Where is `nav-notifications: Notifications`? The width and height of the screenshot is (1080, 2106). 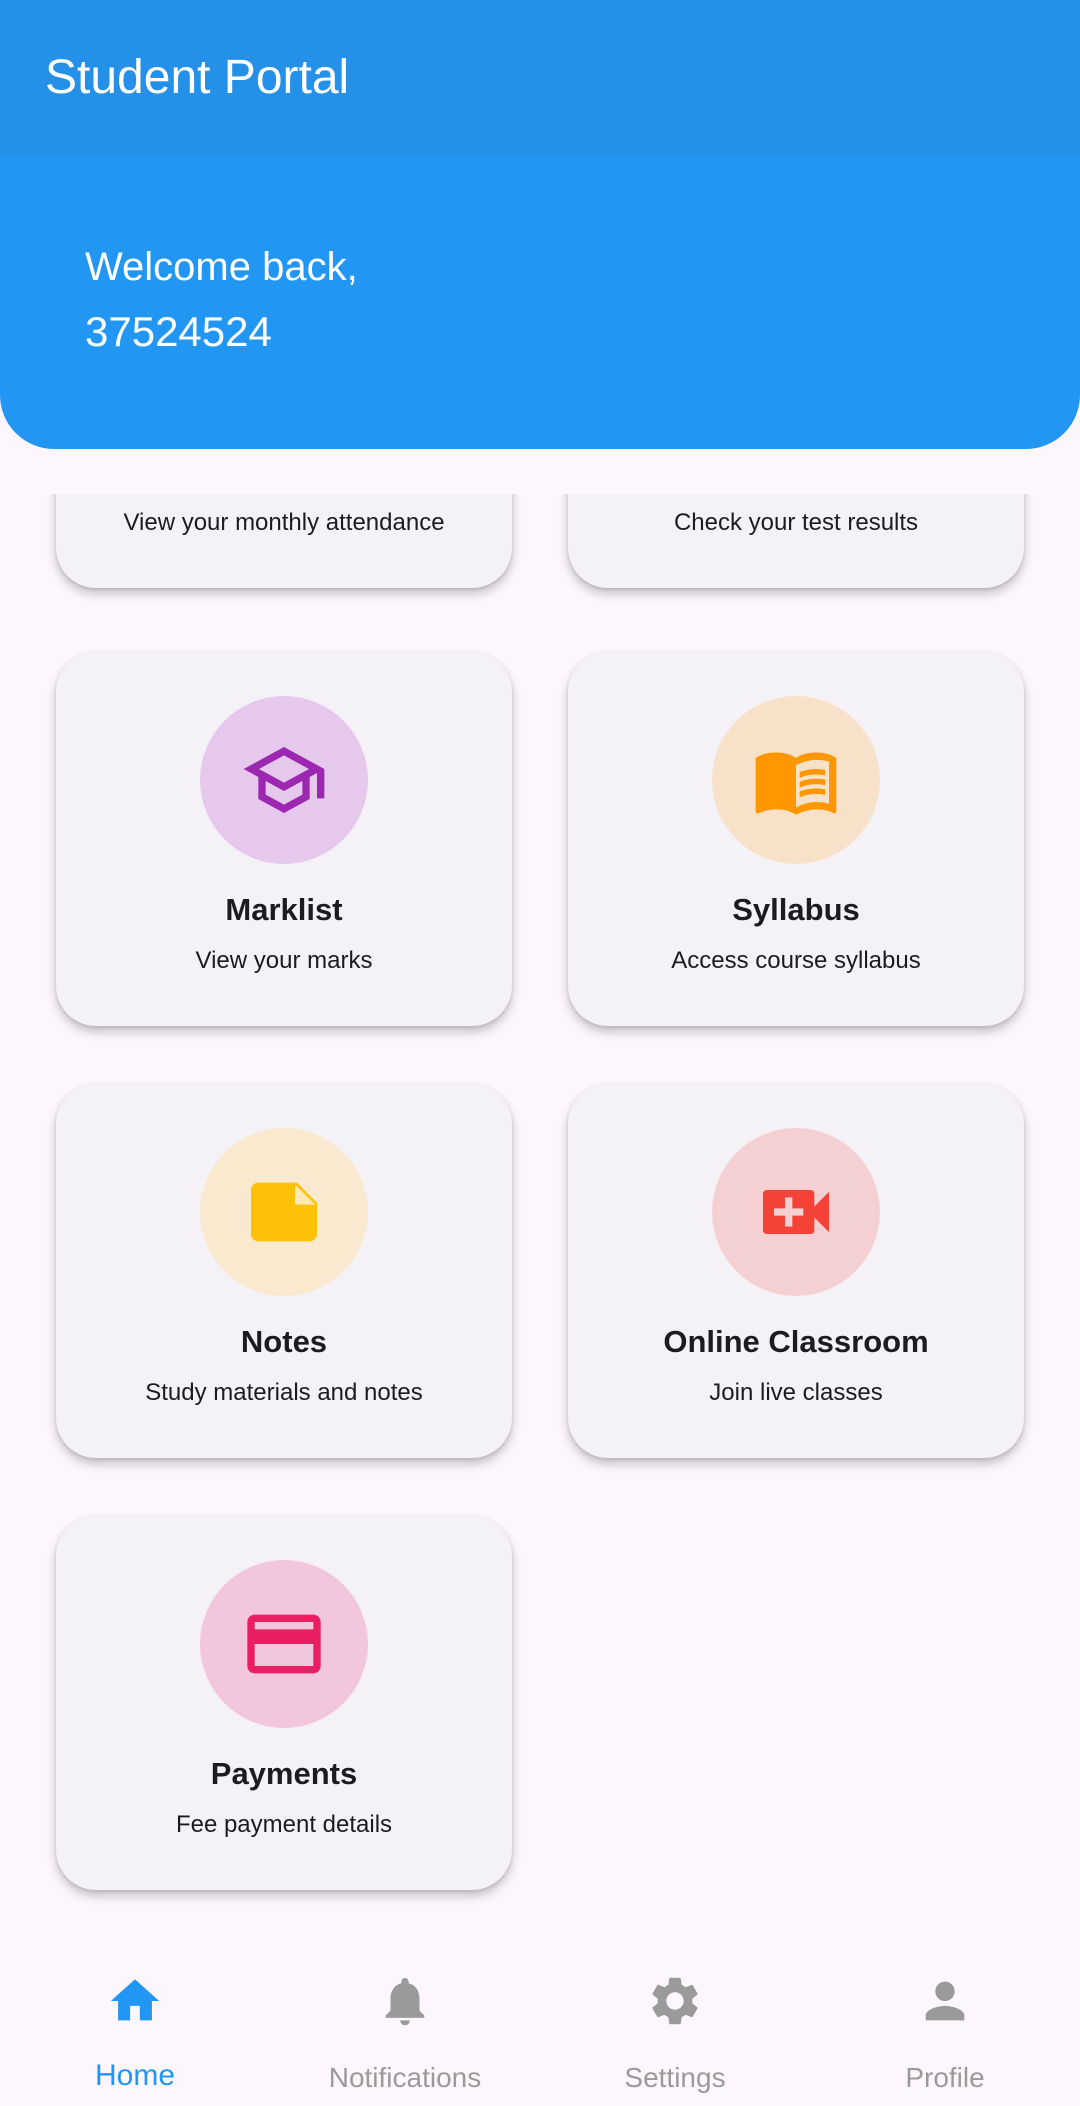
nav-notifications: Notifications is located at coordinates (405, 2026).